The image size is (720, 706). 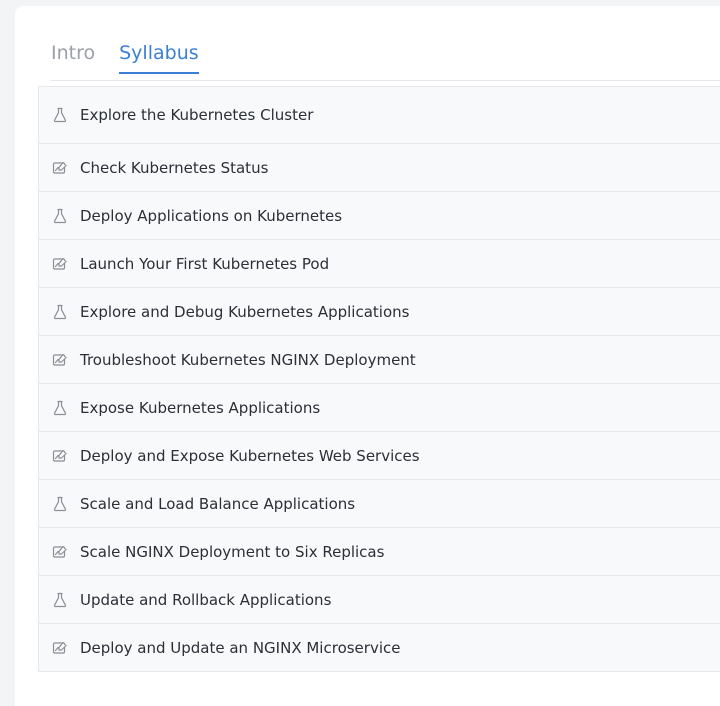 I want to click on syllabus-item: Expose Kubernetes Applications, so click(x=379, y=408).